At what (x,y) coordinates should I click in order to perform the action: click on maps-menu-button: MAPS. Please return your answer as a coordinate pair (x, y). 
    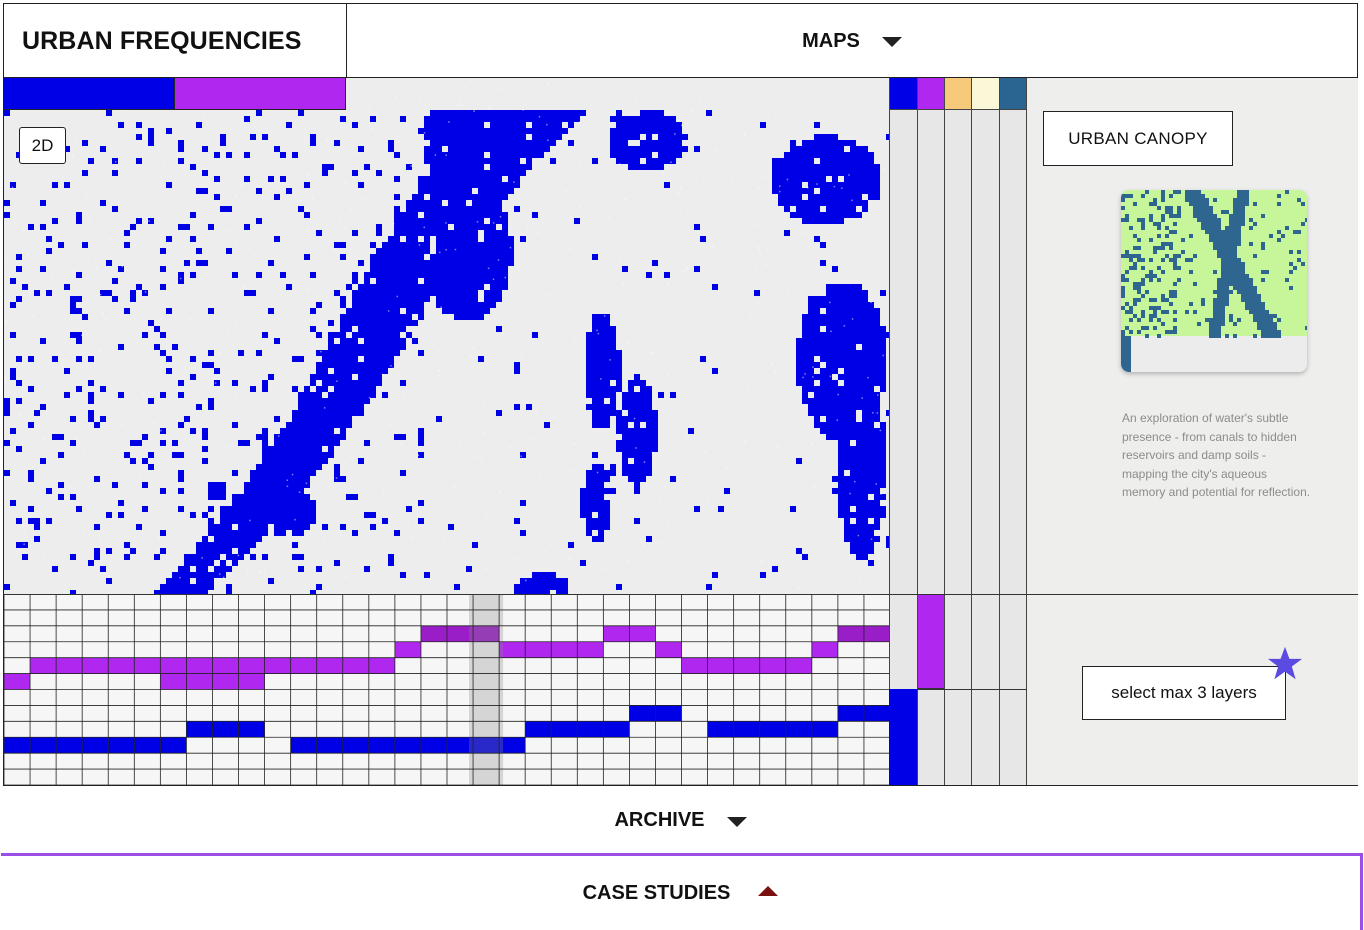
    Looking at the image, I should click on (852, 41).